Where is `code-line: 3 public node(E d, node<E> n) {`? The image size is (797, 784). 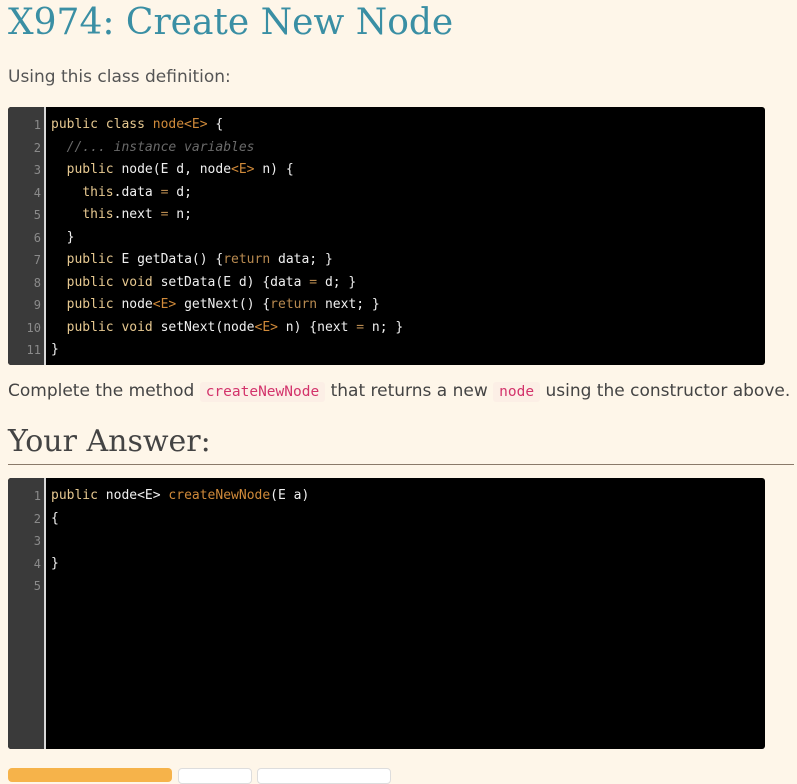
code-line: 3 public node(E d, node<E> n) { is located at coordinates (163, 169).